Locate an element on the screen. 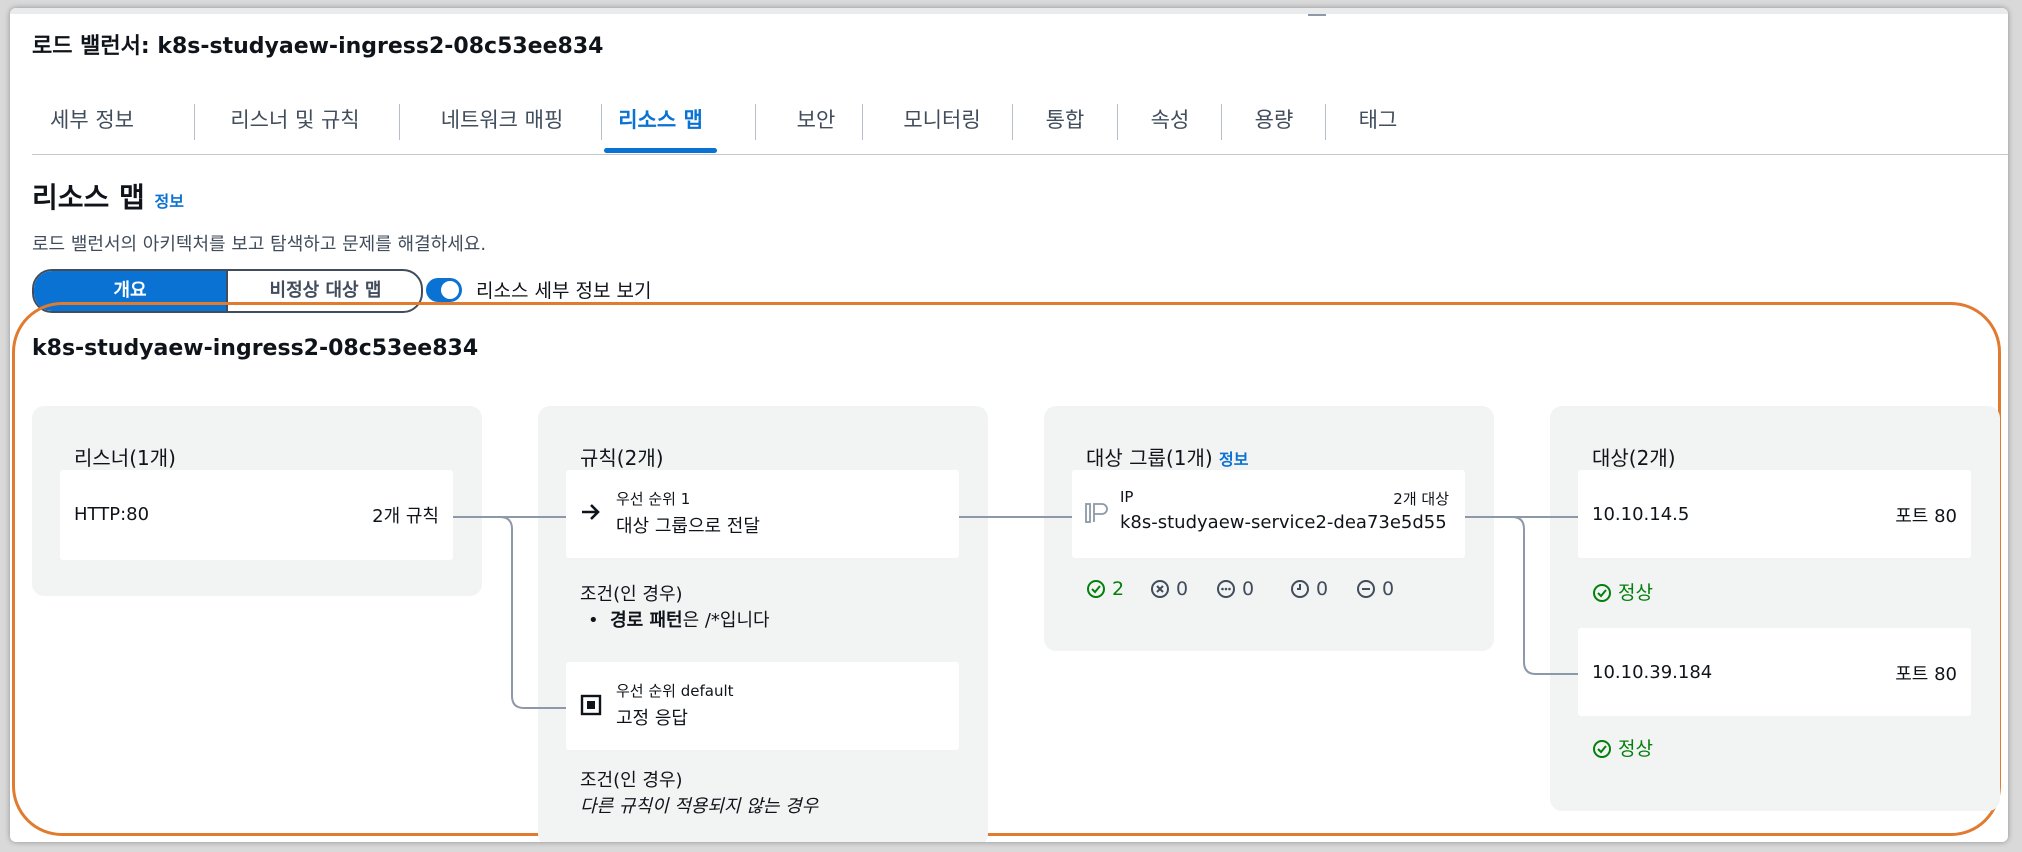 This screenshot has width=2022, height=852. connector-targetgroup-target2 is located at coordinates (1521, 595).